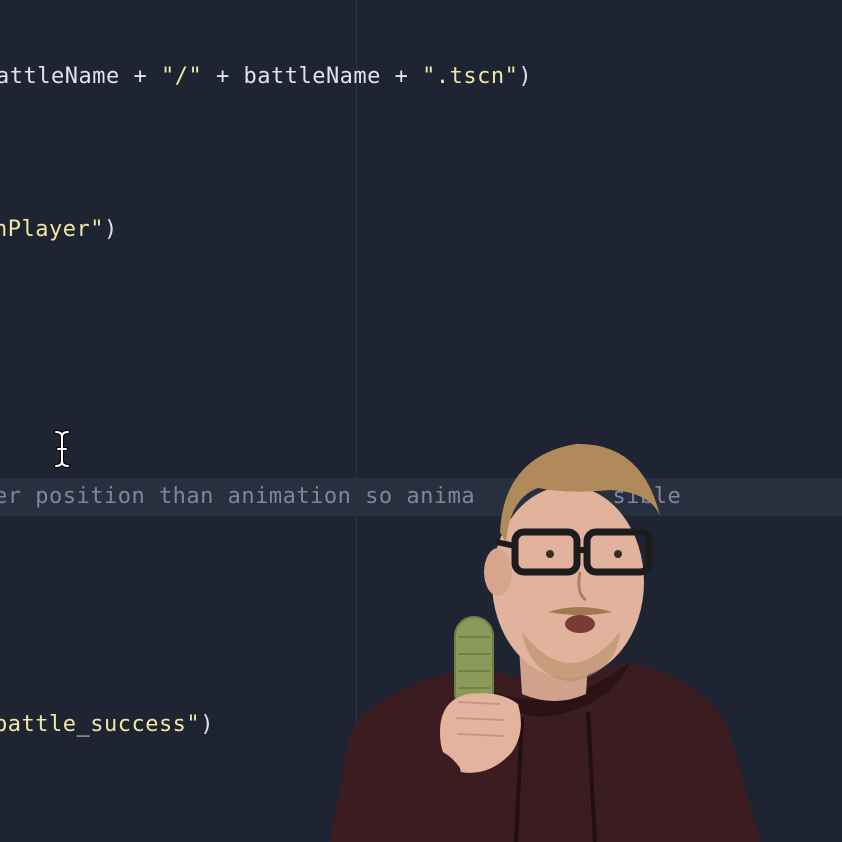  I want to click on code-line-4: battle_success"), so click(107, 725).